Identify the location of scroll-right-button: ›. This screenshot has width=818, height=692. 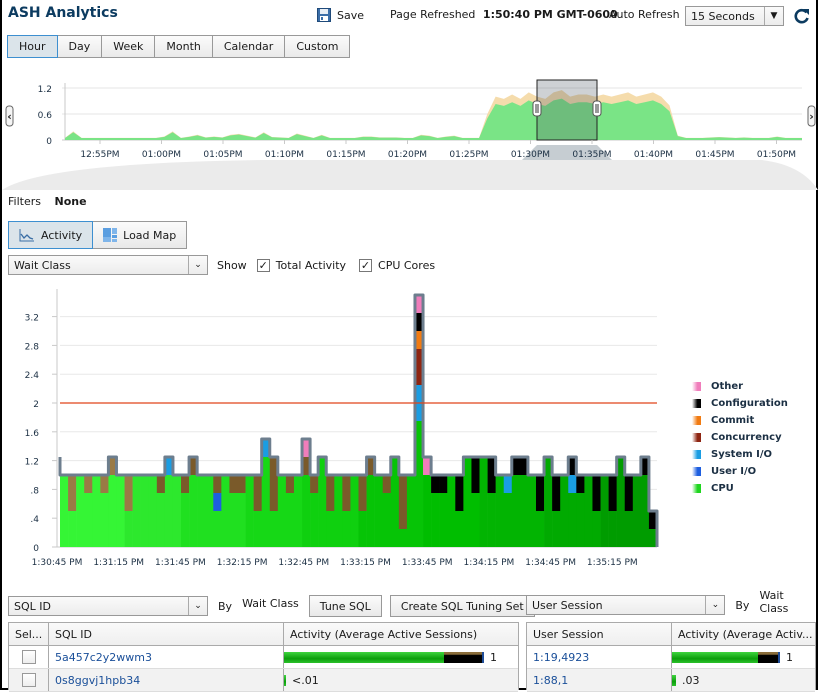
(811, 116).